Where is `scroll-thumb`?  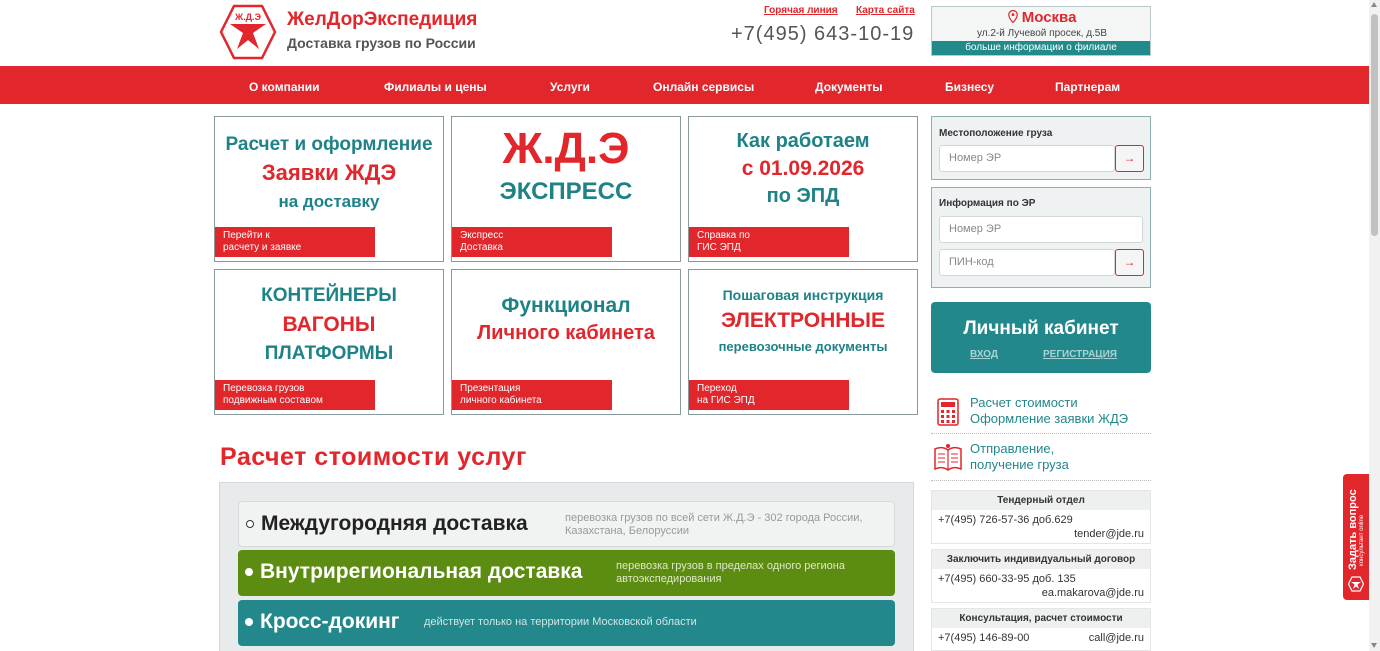
scroll-thumb is located at coordinates (1374, 125).